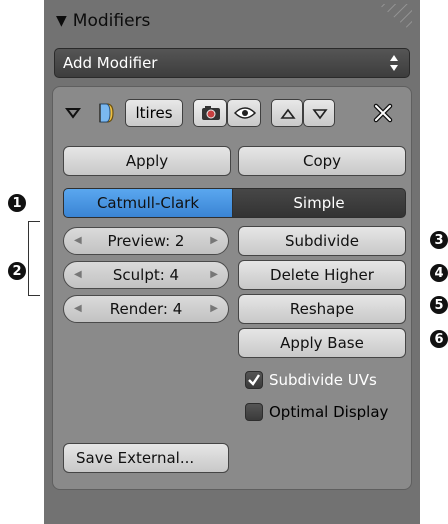 The height and width of the screenshot is (524, 448). Describe the element at coordinates (395, 18) in the screenshot. I see `resize-grip` at that location.